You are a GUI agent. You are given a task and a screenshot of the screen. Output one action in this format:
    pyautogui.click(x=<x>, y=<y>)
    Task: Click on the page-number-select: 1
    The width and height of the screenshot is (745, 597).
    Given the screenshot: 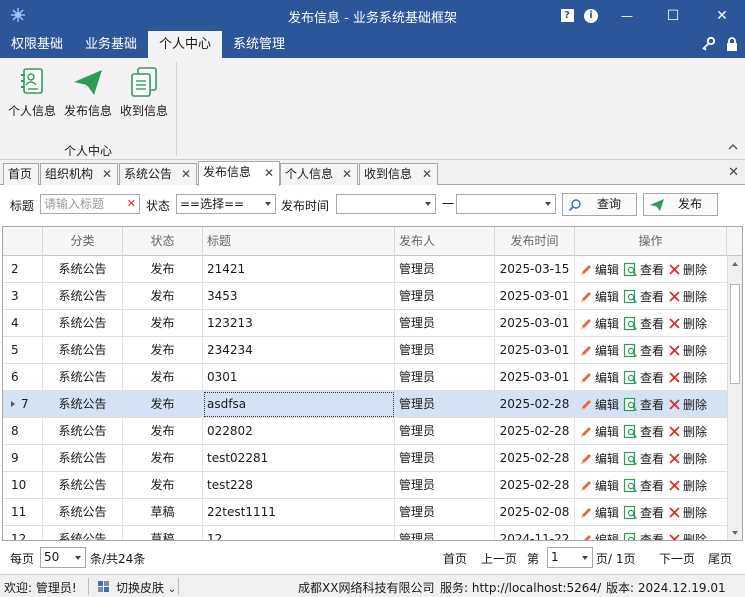 What is the action you would take?
    pyautogui.click(x=570, y=557)
    